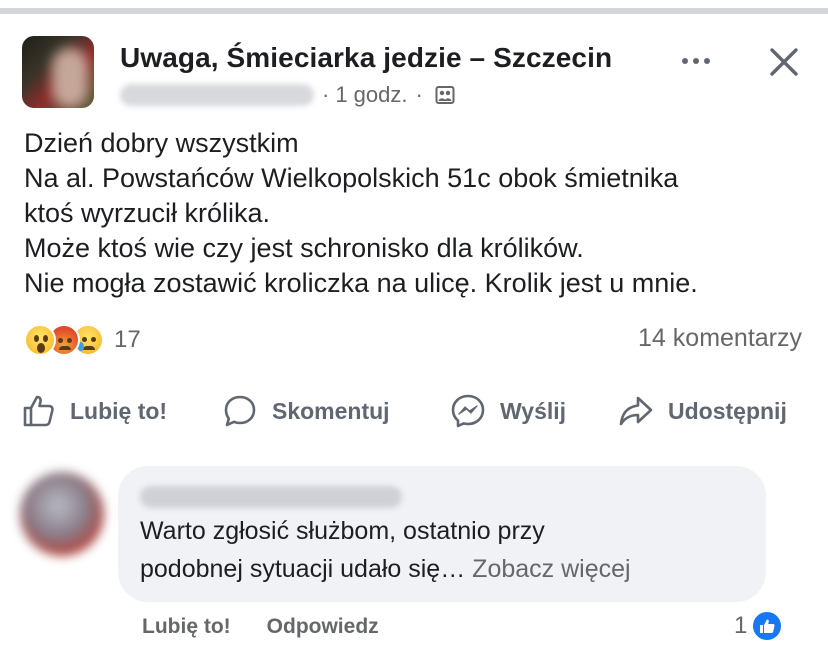 The width and height of the screenshot is (828, 658). What do you see at coordinates (58, 72) in the screenshot?
I see `group-avatar` at bounding box center [58, 72].